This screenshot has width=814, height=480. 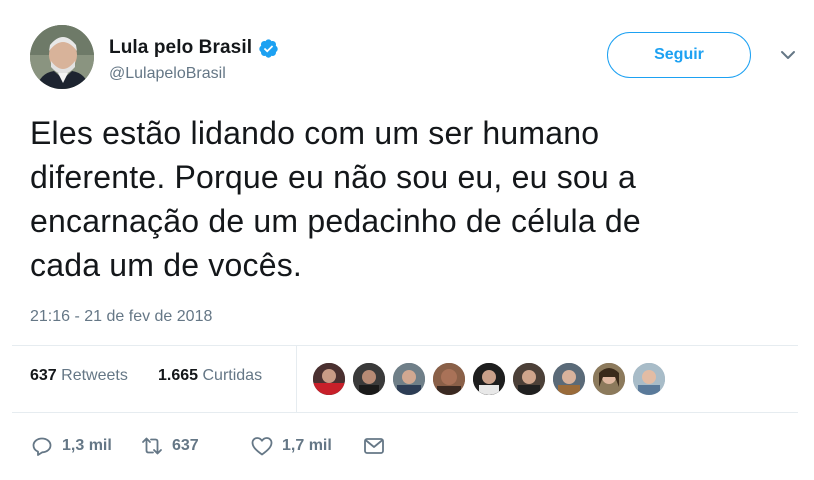 I want to click on likes-count: 1.665, so click(x=178, y=375).